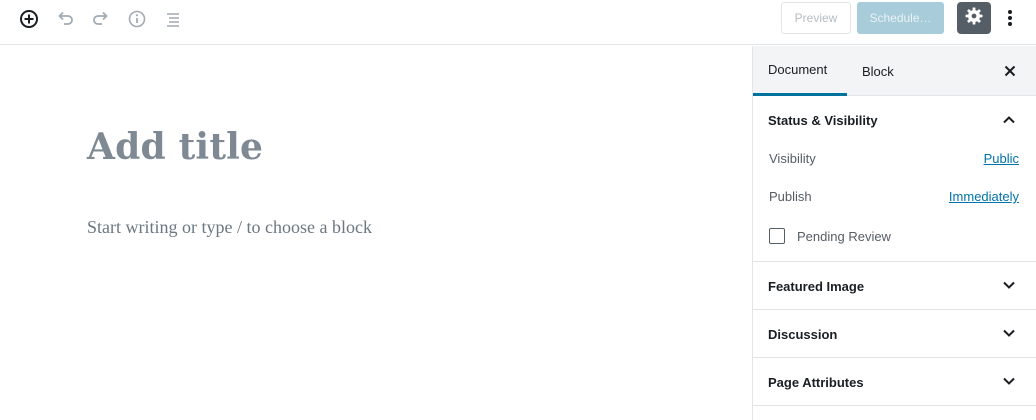 This screenshot has width=1036, height=420. Describe the element at coordinates (823, 120) in the screenshot. I see `panel-title-status-visibility: Status & Visibility` at that location.